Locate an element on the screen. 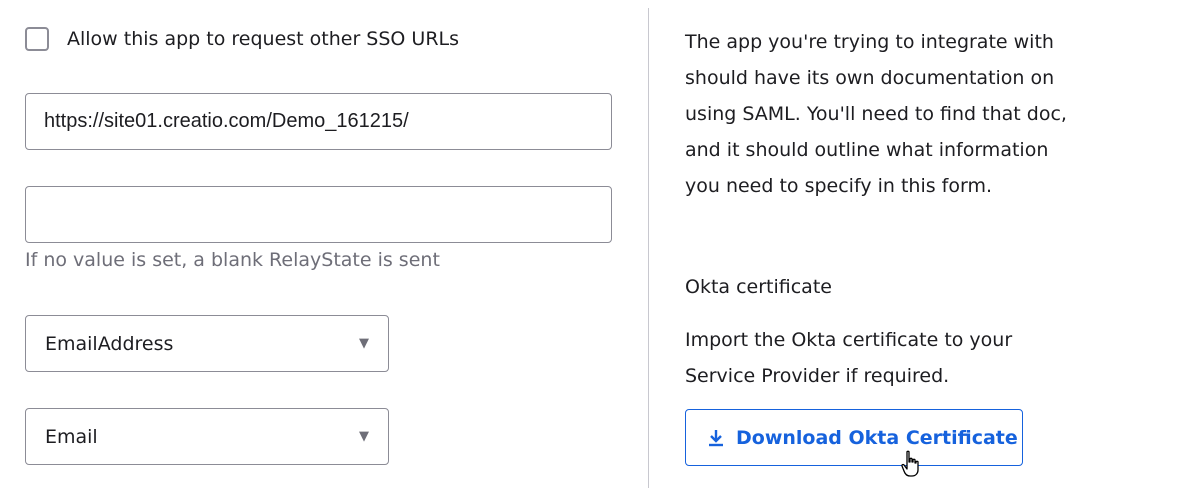  allow-other-sso-urls-label: Allow this app to request other SSO URLs is located at coordinates (263, 39).